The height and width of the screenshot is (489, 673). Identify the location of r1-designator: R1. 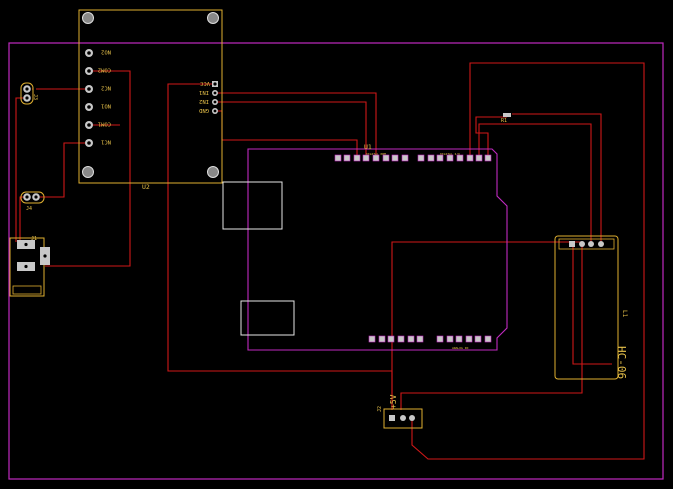
(504, 121).